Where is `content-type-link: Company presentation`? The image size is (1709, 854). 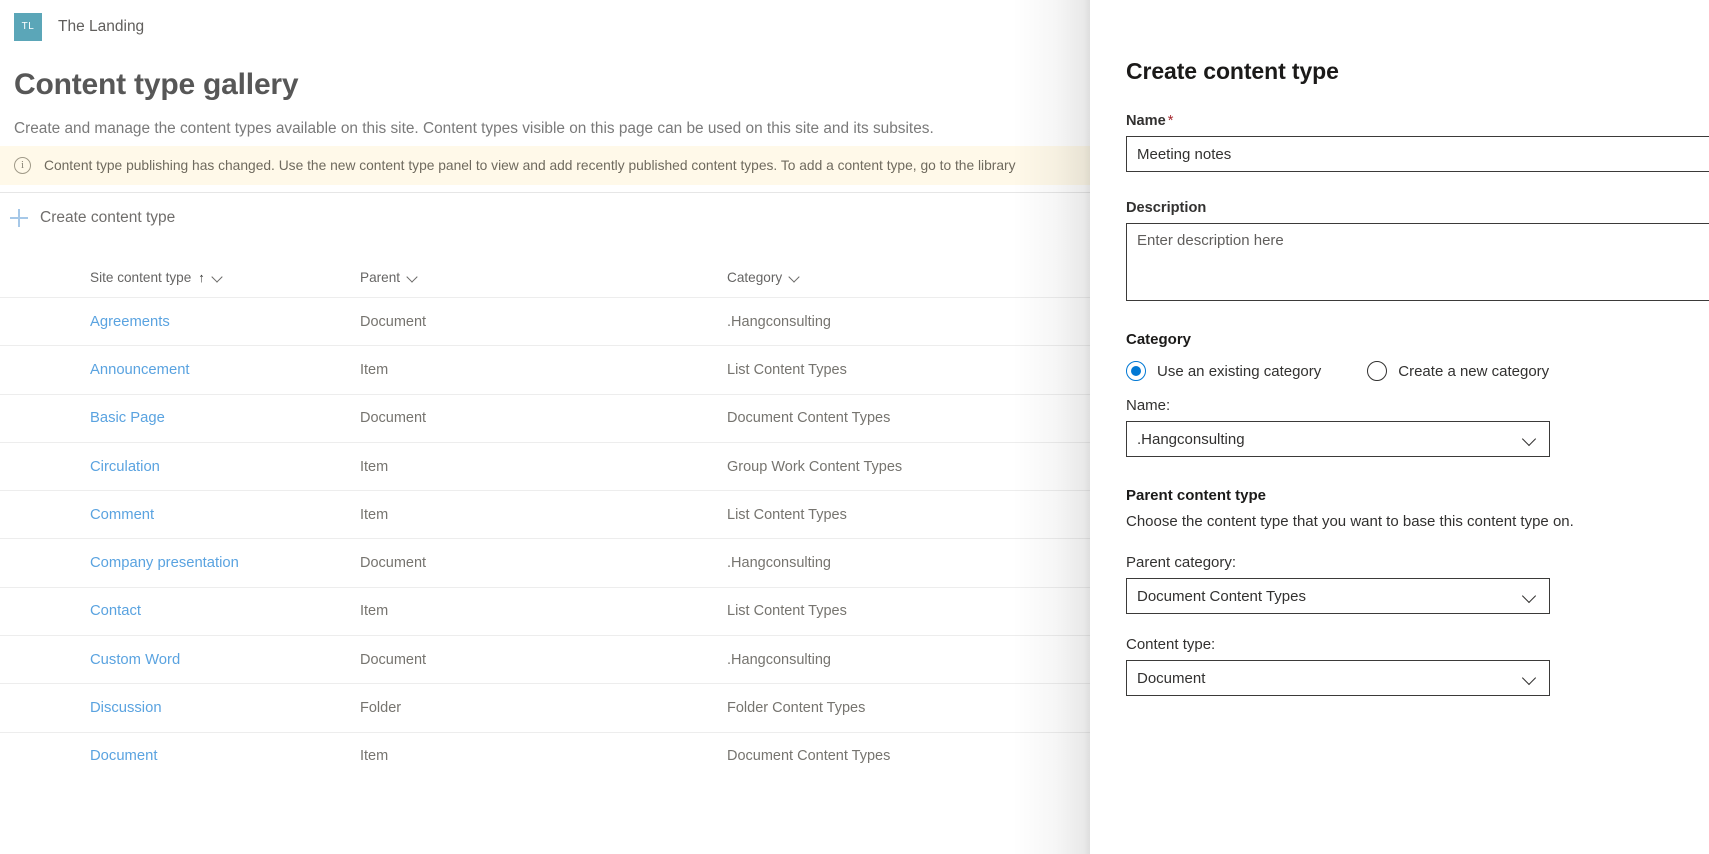 content-type-link: Company presentation is located at coordinates (164, 563).